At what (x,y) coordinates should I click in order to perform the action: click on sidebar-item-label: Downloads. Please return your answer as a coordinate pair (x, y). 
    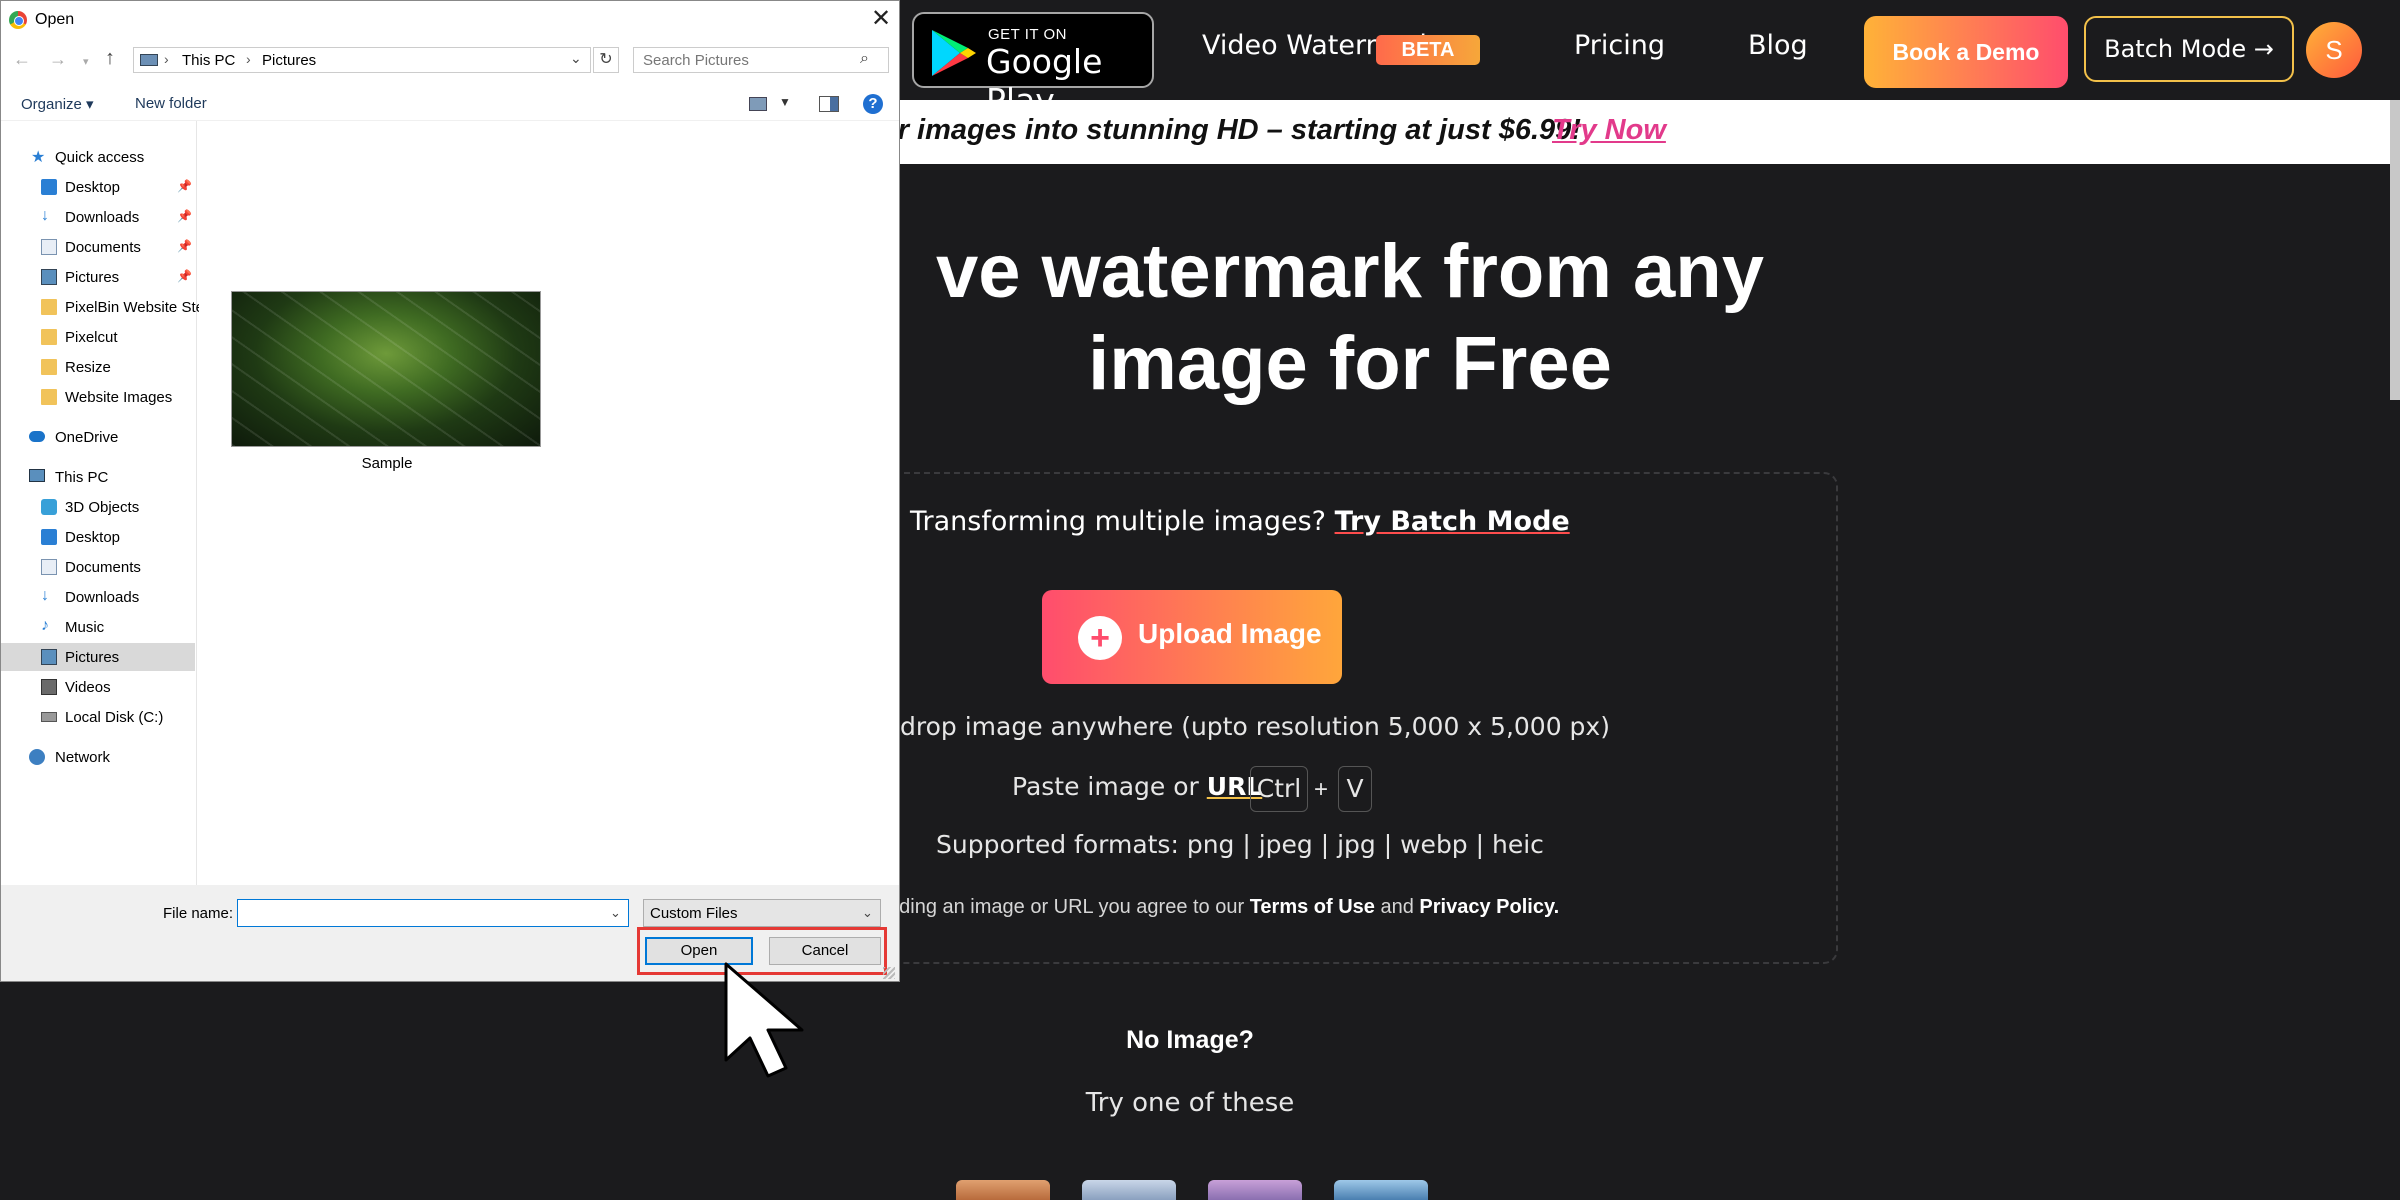
    Looking at the image, I should click on (102, 217).